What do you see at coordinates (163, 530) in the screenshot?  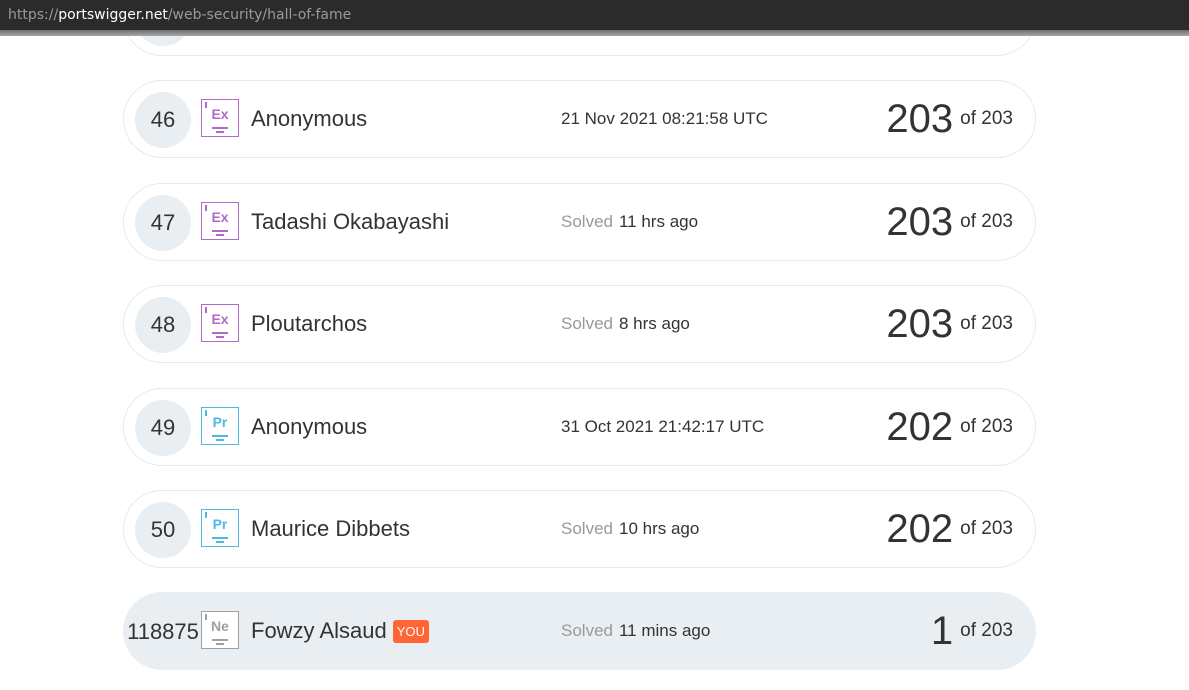 I see `rank-number: 50` at bounding box center [163, 530].